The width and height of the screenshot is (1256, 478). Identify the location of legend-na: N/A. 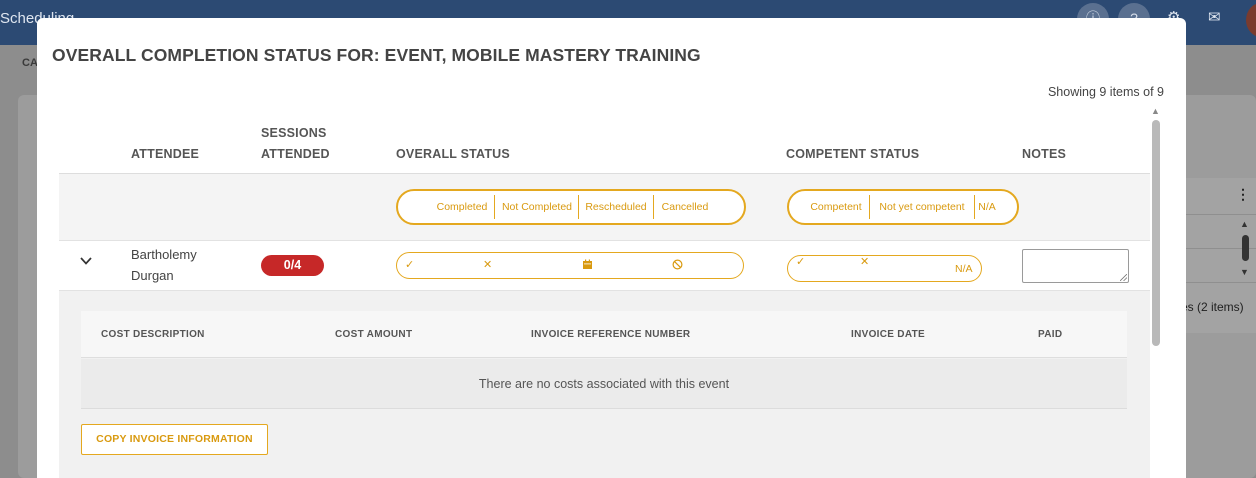
(987, 207).